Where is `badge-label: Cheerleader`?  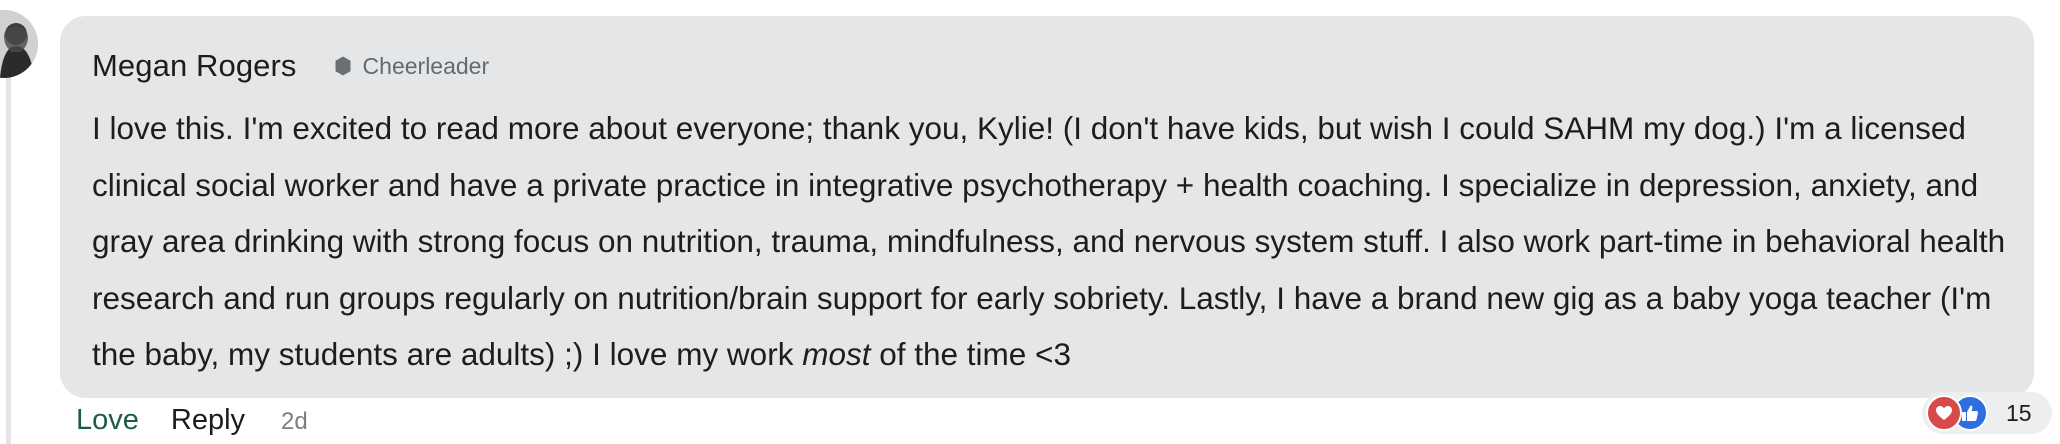 badge-label: Cheerleader is located at coordinates (426, 65).